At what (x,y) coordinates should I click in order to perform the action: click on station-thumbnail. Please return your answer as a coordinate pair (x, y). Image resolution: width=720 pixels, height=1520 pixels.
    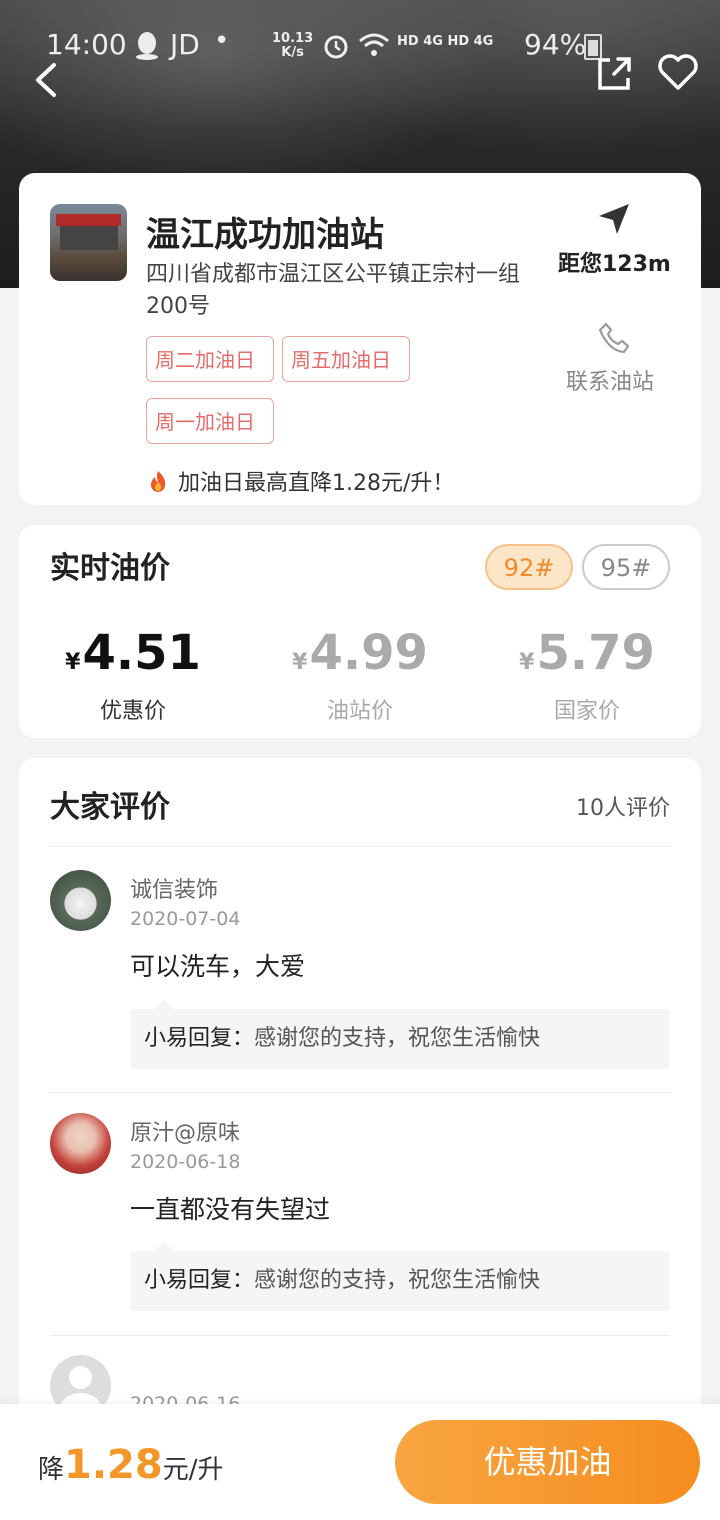
    Looking at the image, I should click on (88, 242).